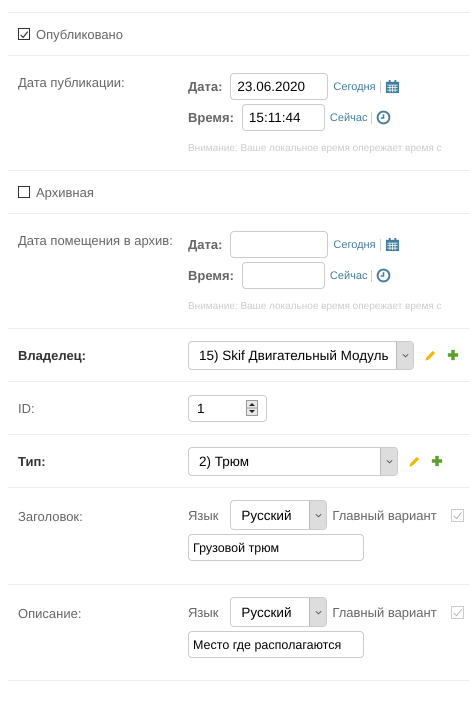  I want to click on field-label: Владелец:, so click(52, 355).